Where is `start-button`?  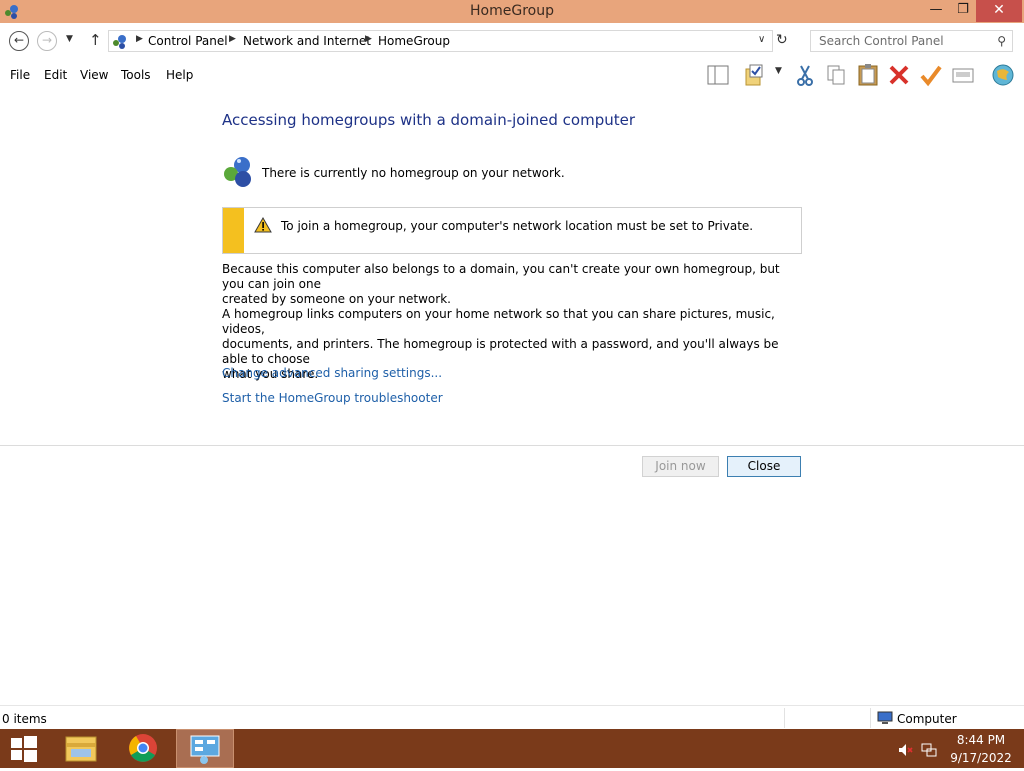 start-button is located at coordinates (24, 748).